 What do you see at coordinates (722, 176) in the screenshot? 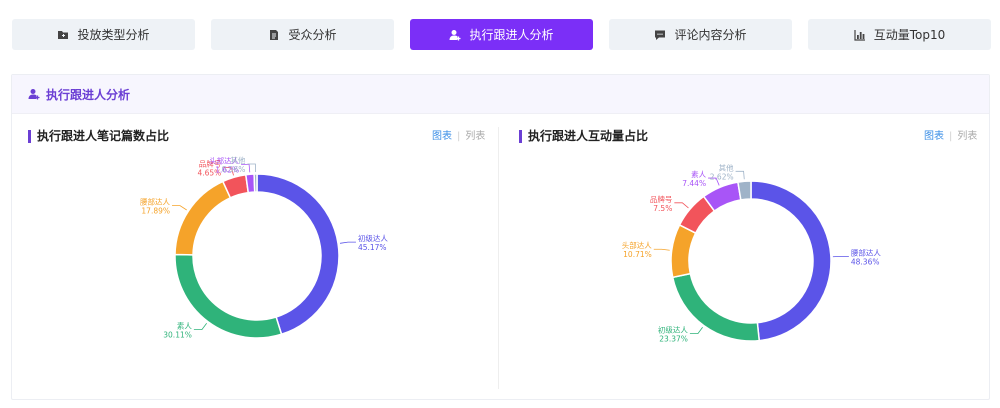
I see `slice-value-label: 2.62%` at bounding box center [722, 176].